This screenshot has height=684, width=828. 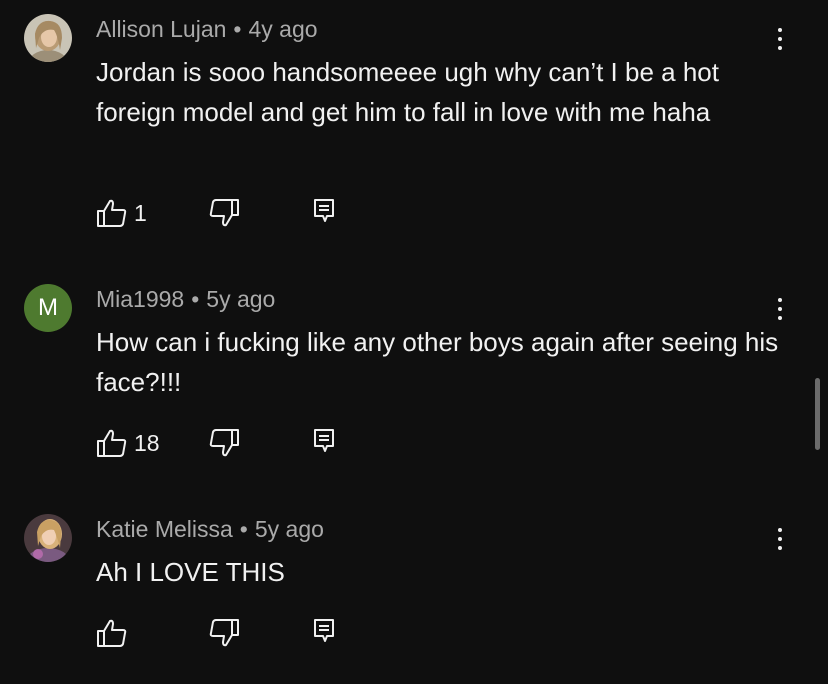 I want to click on comment-actions, so click(x=226, y=634).